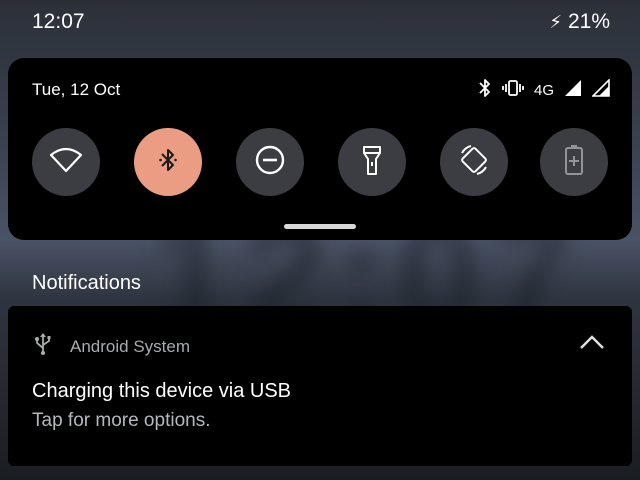  I want to click on collapse-notification-button, so click(592, 344).